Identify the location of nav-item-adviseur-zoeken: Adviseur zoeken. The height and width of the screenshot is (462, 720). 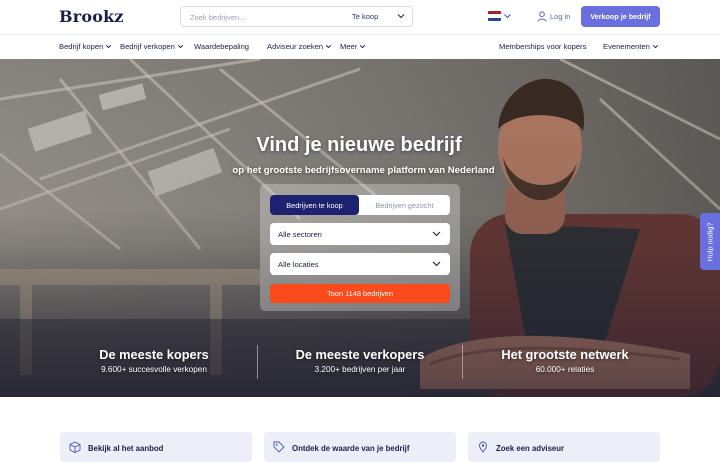
(299, 46).